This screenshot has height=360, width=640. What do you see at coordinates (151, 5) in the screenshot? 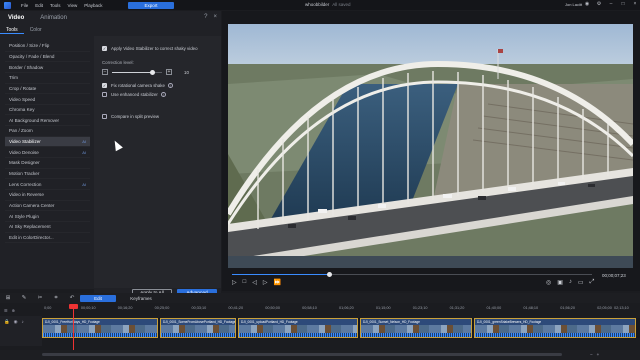
I see `export-button: Export` at bounding box center [151, 5].